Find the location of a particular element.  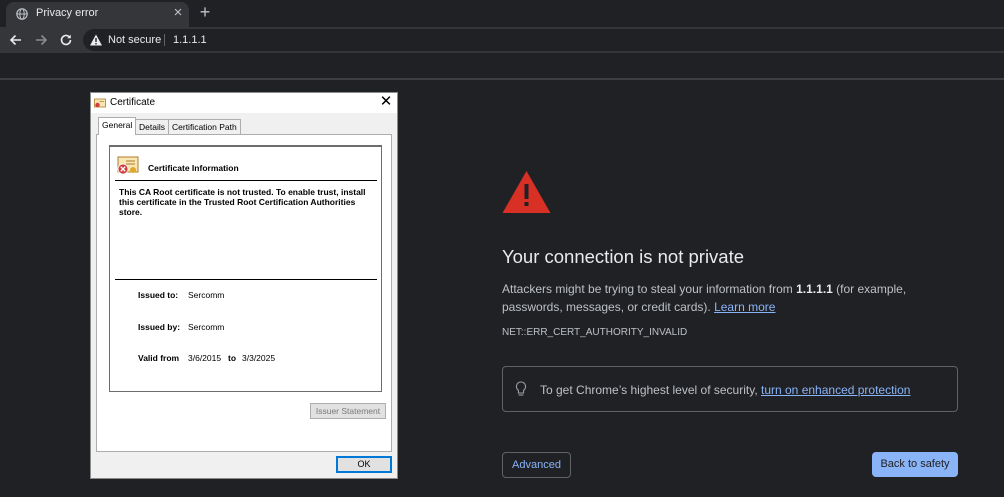

valid-to-value: 3/3/2025 is located at coordinates (259, 358).